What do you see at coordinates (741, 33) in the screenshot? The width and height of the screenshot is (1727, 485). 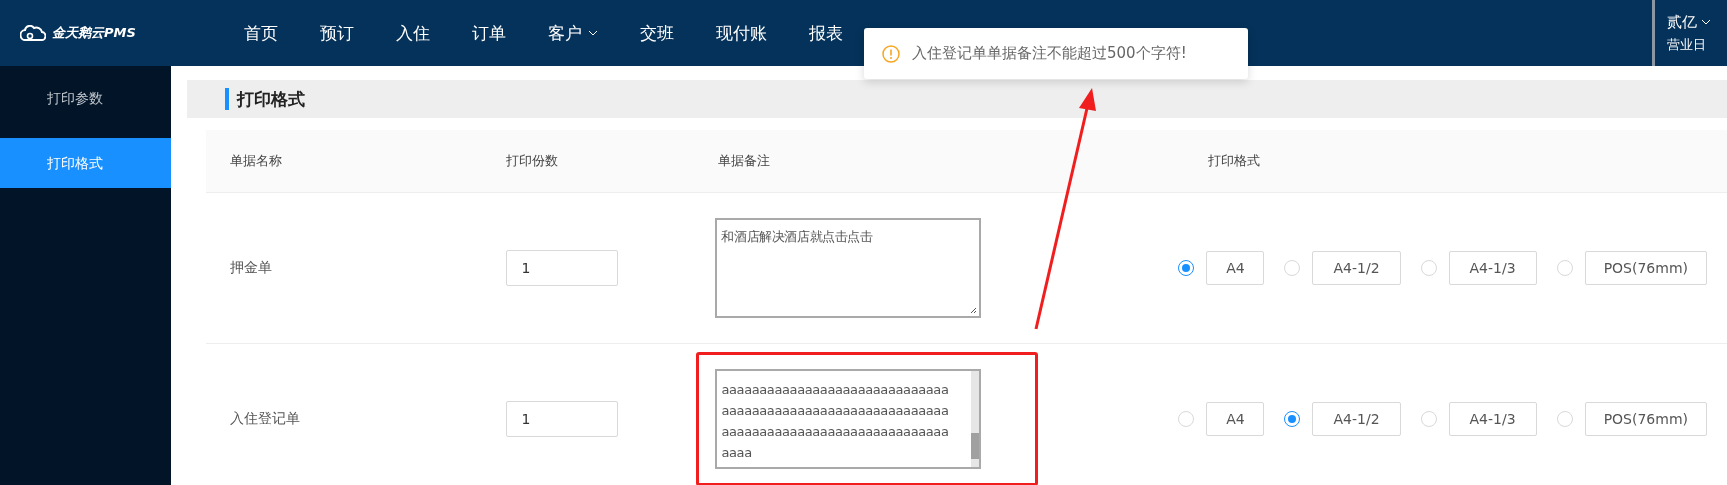 I see `nav-item: 现付账` at bounding box center [741, 33].